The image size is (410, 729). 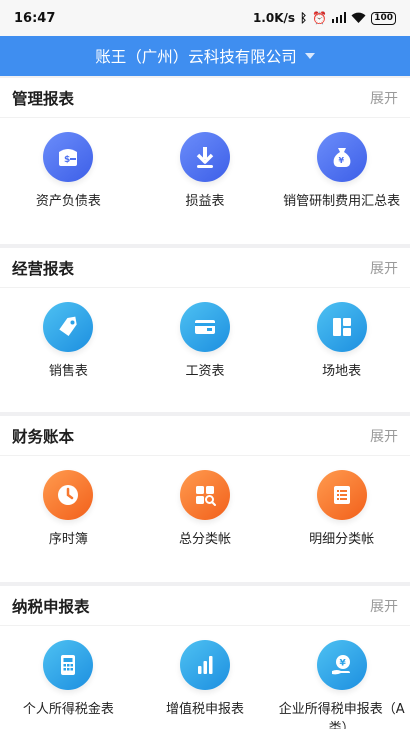 I want to click on section-header: 财务账本 展开, so click(x=205, y=436).